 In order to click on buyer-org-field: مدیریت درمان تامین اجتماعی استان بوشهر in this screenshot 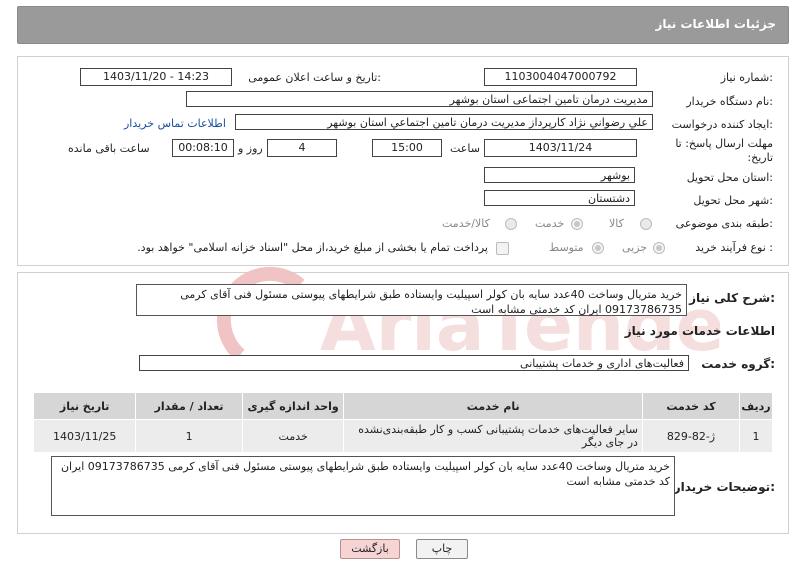, I will do `click(419, 99)`.